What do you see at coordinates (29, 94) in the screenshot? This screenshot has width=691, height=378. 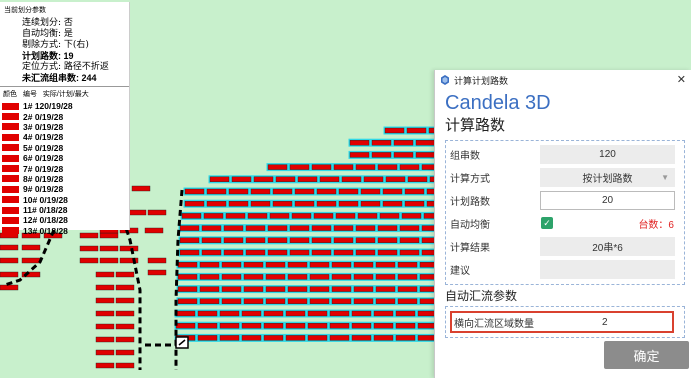 I see `header-id: 编号` at bounding box center [29, 94].